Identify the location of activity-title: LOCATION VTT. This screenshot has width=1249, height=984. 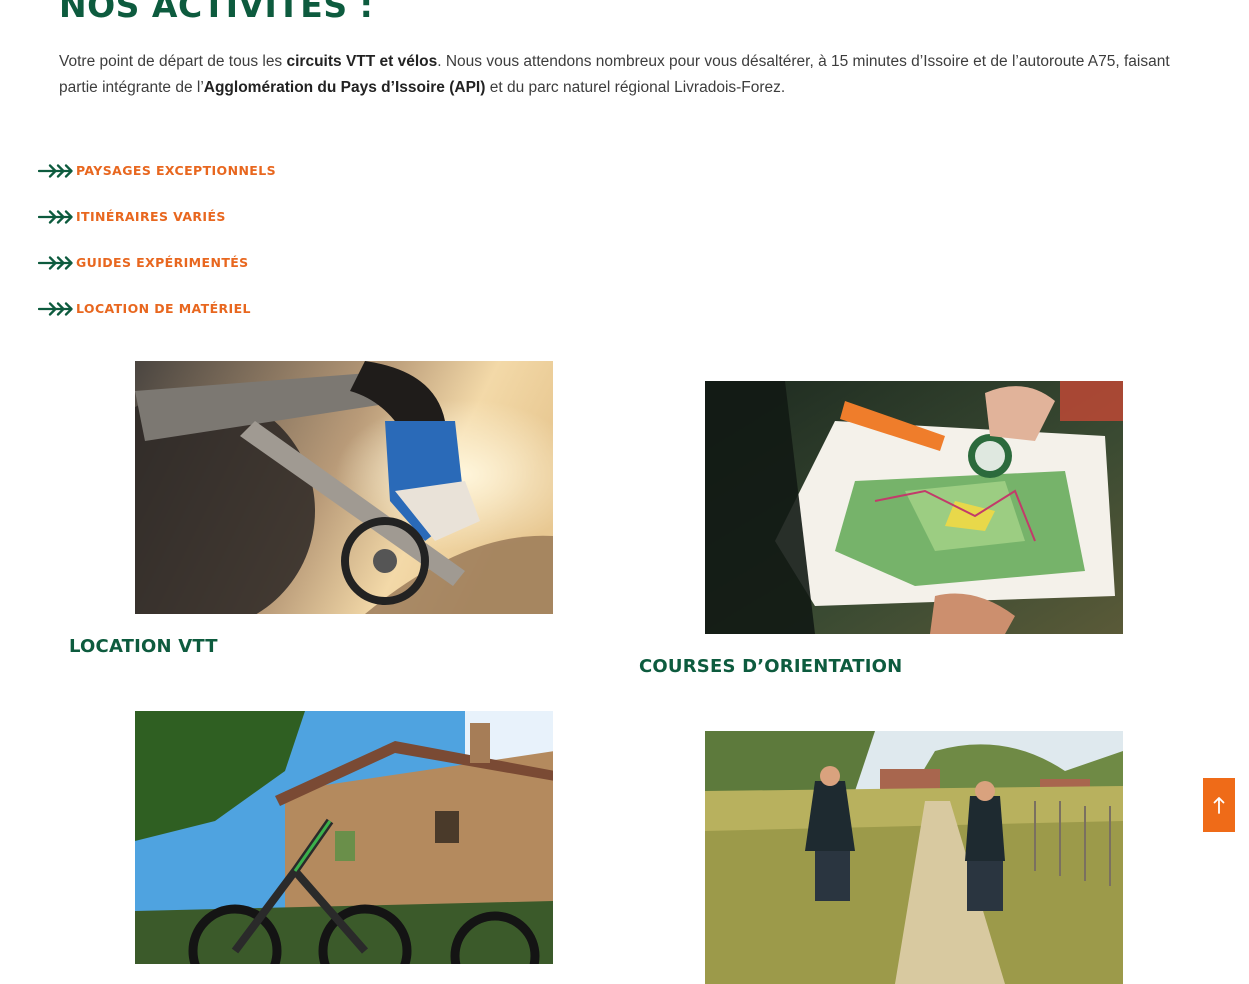
(143, 646).